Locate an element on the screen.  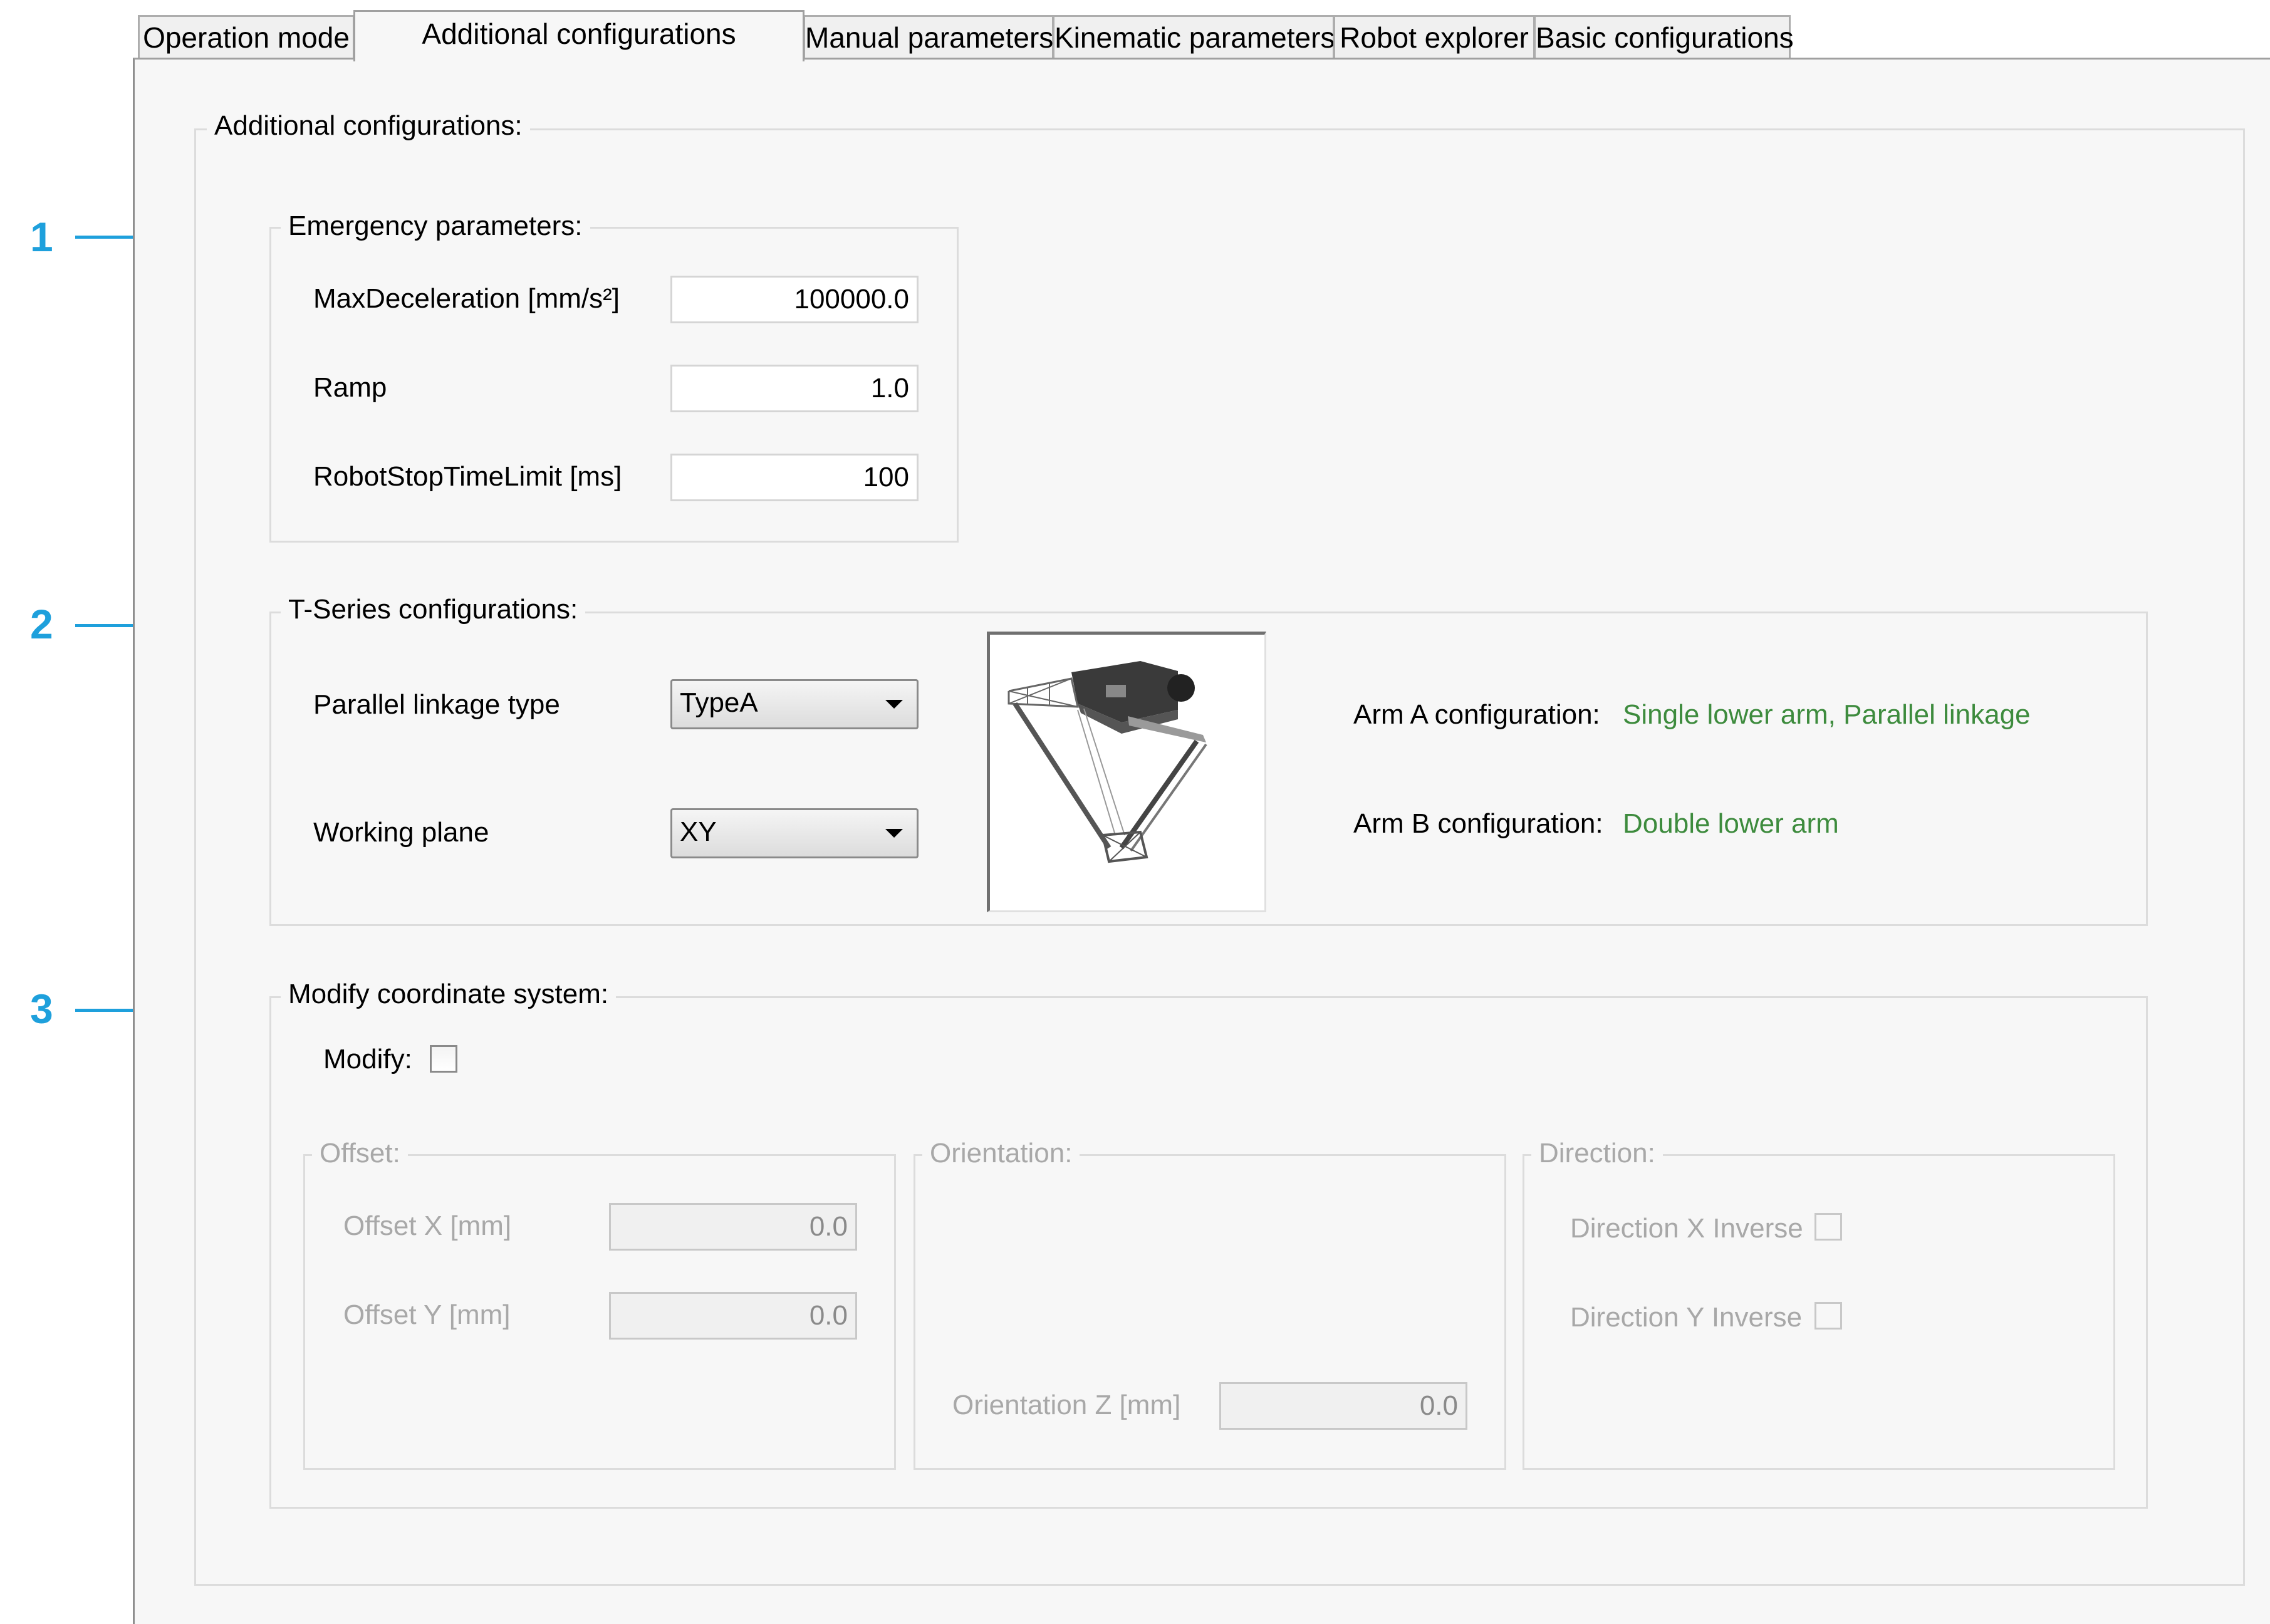
direction-x-inverse-label: Direction X Inverse is located at coordinates (1686, 1229).